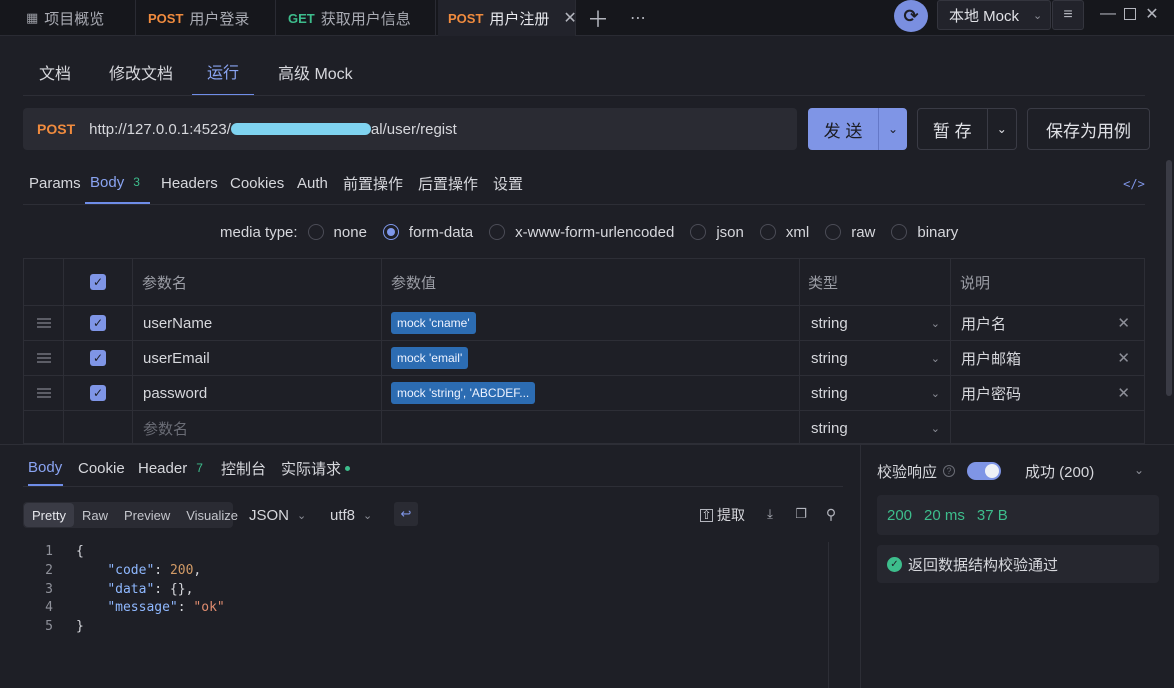  I want to click on subtab-advanced-mock: 高级 Mock, so click(315, 72).